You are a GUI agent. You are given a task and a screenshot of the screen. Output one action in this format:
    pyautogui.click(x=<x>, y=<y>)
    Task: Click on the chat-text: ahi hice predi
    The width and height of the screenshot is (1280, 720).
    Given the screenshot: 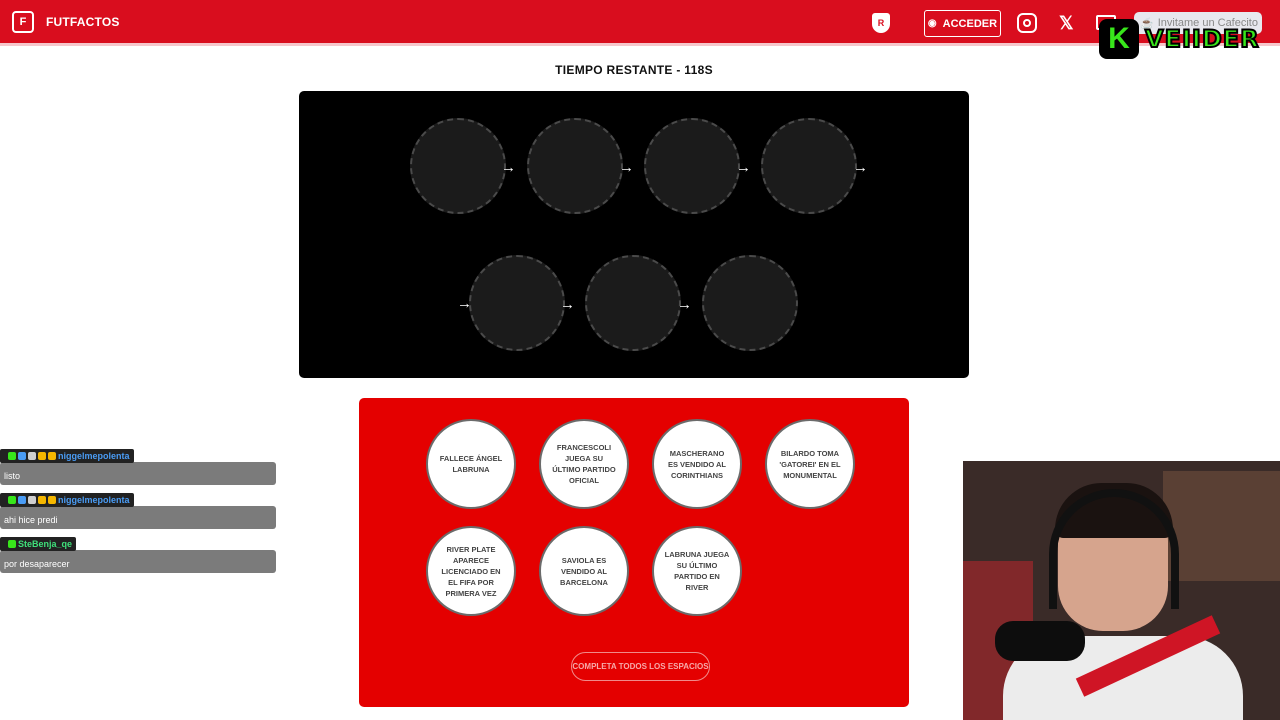 What is the action you would take?
    pyautogui.click(x=138, y=517)
    